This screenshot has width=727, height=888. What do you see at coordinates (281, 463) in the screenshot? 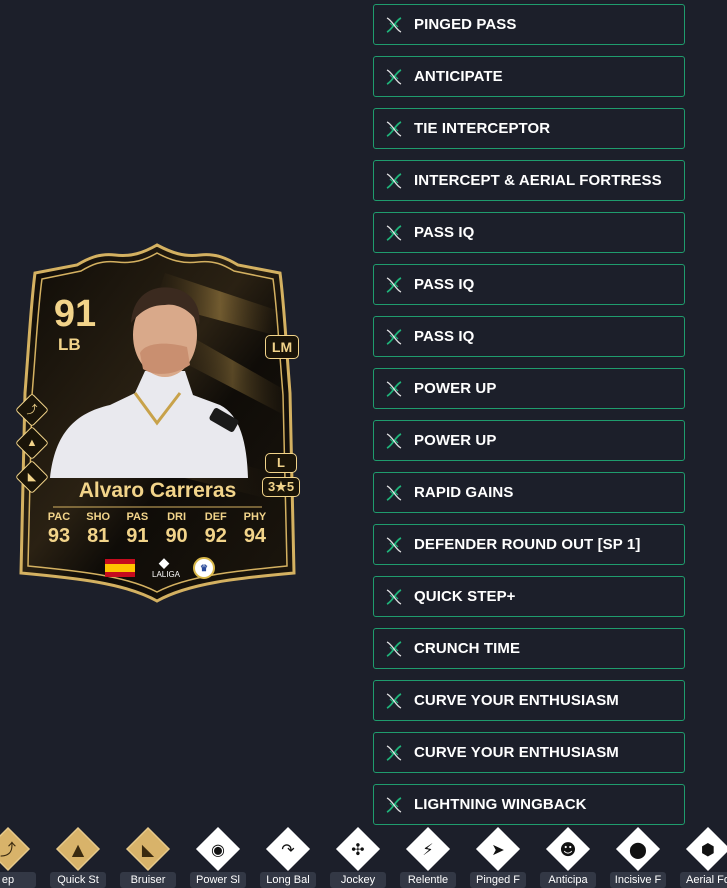
I see `preferred-foot-badge: L` at bounding box center [281, 463].